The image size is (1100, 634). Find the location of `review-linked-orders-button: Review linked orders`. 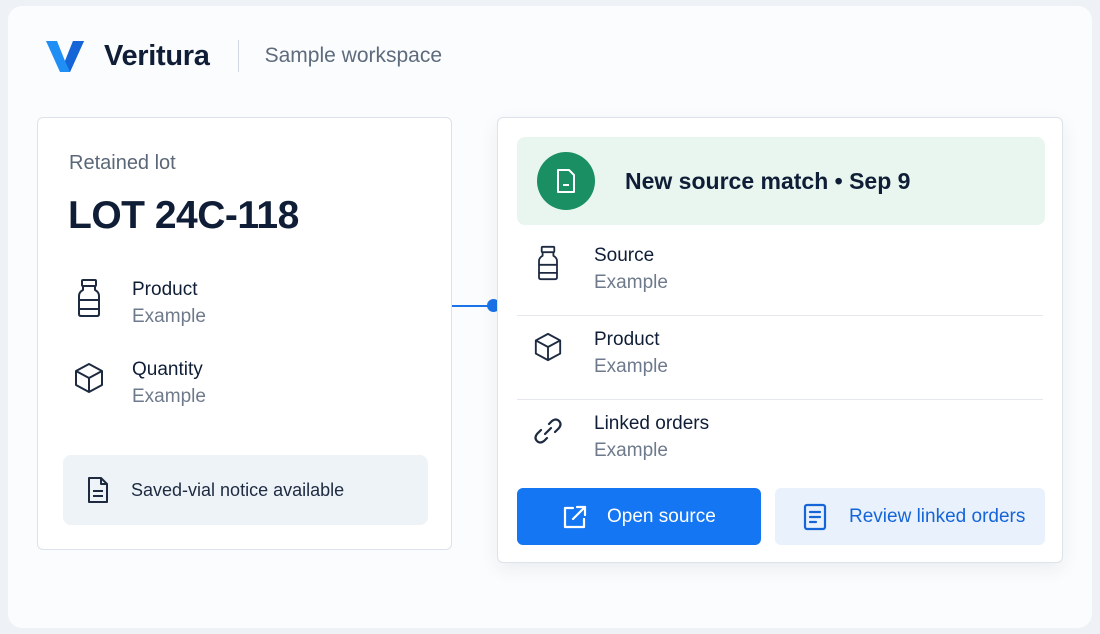

review-linked-orders-button: Review linked orders is located at coordinates (910, 516).